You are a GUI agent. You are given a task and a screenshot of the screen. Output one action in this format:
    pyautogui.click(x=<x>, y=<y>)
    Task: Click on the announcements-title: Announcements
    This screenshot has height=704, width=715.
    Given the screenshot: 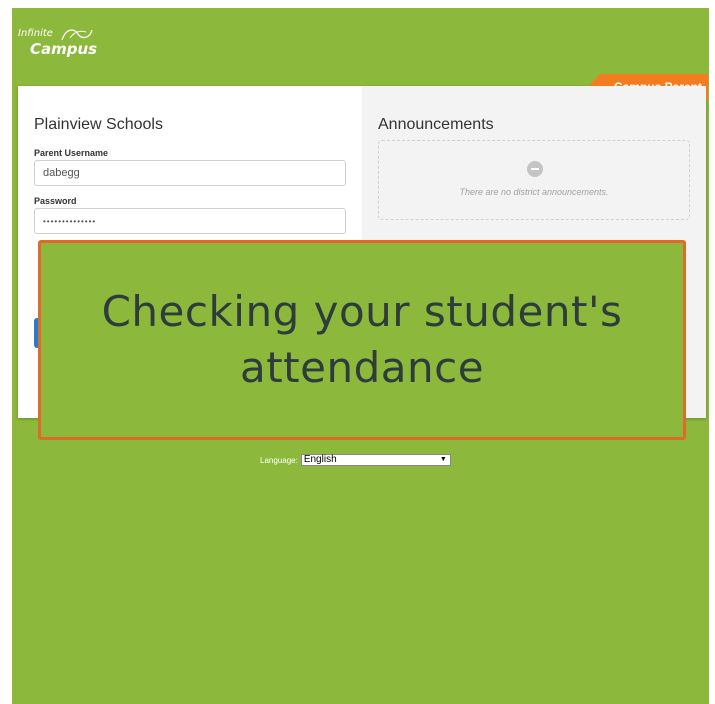 What is the action you would take?
    pyautogui.click(x=436, y=124)
    